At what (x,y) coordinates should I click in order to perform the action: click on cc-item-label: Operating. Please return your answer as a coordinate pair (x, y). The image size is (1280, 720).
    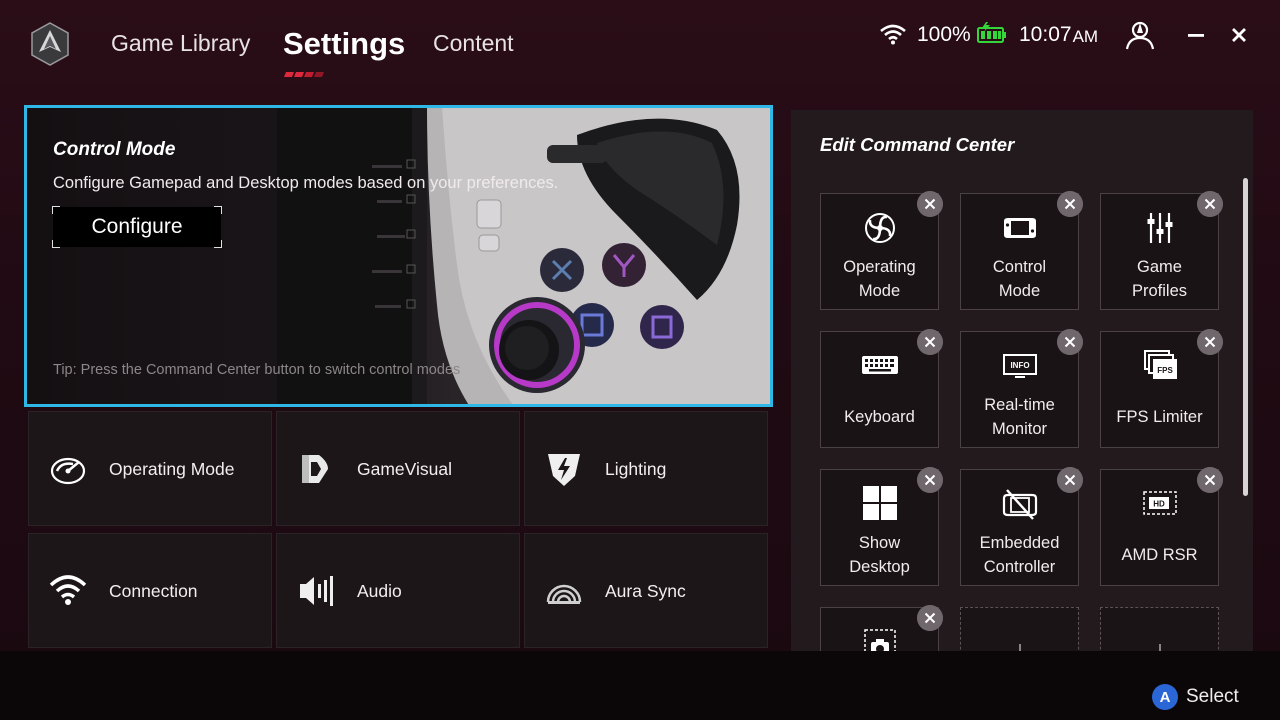
    Looking at the image, I should click on (879, 267).